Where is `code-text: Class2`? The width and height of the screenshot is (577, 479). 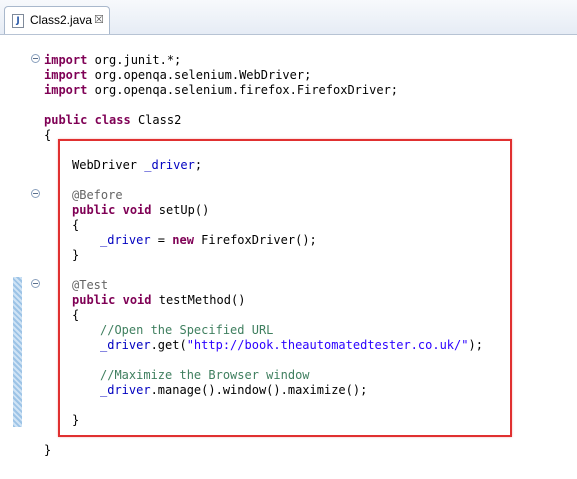
code-text: Class2 is located at coordinates (156, 120).